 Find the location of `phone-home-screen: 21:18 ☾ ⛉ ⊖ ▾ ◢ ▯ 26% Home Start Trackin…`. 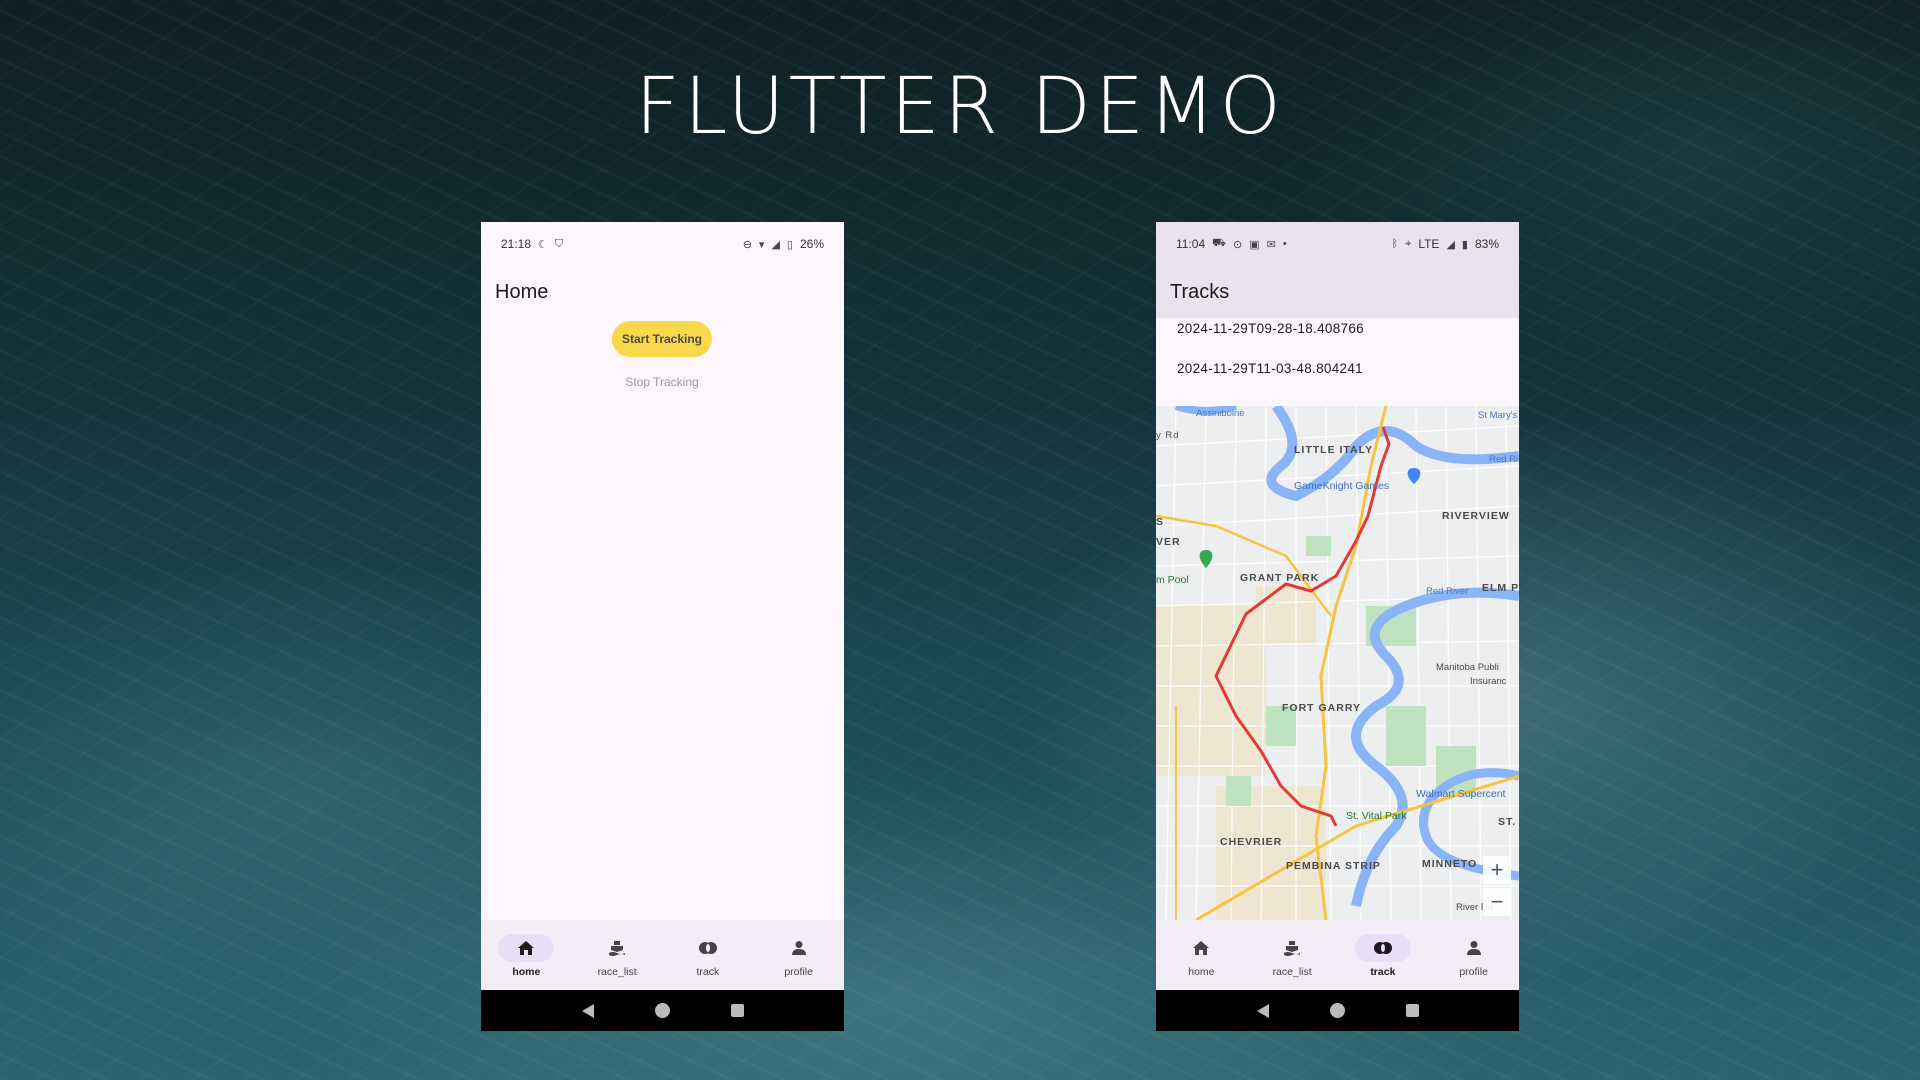

phone-home-screen: 21:18 ☾ ⛉ ⊖ ▾ ◢ ▯ 26% Home Start Trackin… is located at coordinates (662, 626).